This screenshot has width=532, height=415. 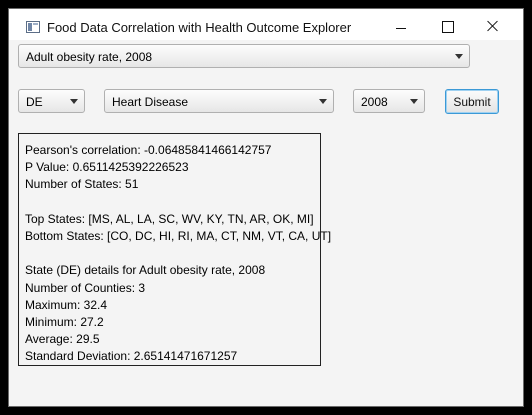 I want to click on maximum-text: Maximum: 32.4, so click(x=66, y=304).